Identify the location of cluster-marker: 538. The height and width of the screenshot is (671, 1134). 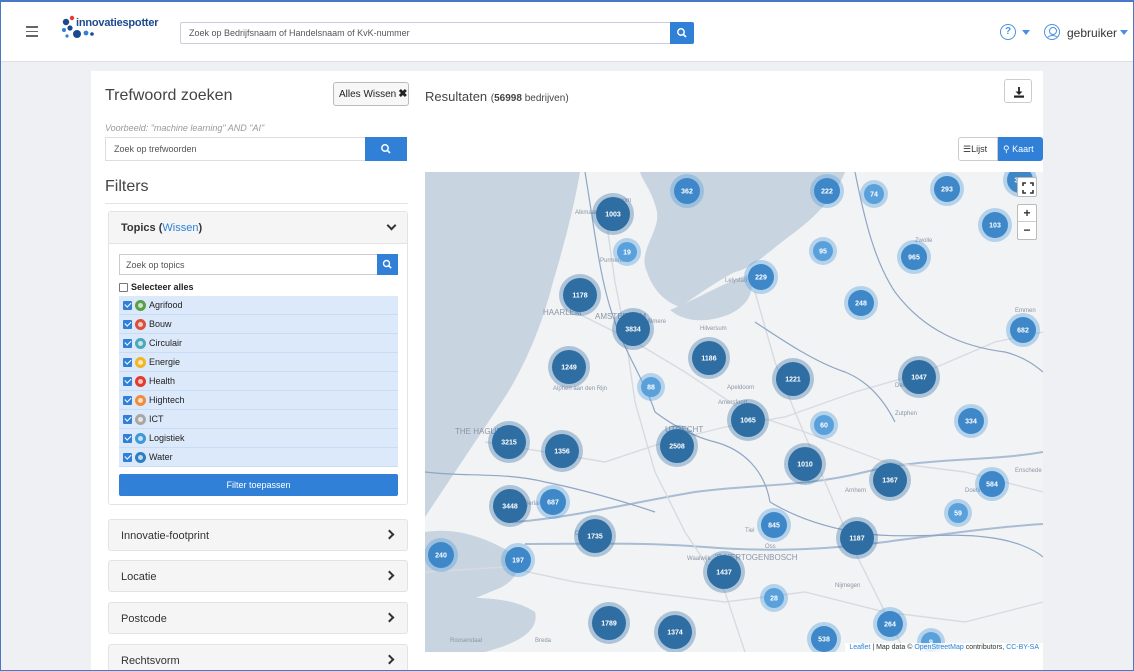
(824, 637).